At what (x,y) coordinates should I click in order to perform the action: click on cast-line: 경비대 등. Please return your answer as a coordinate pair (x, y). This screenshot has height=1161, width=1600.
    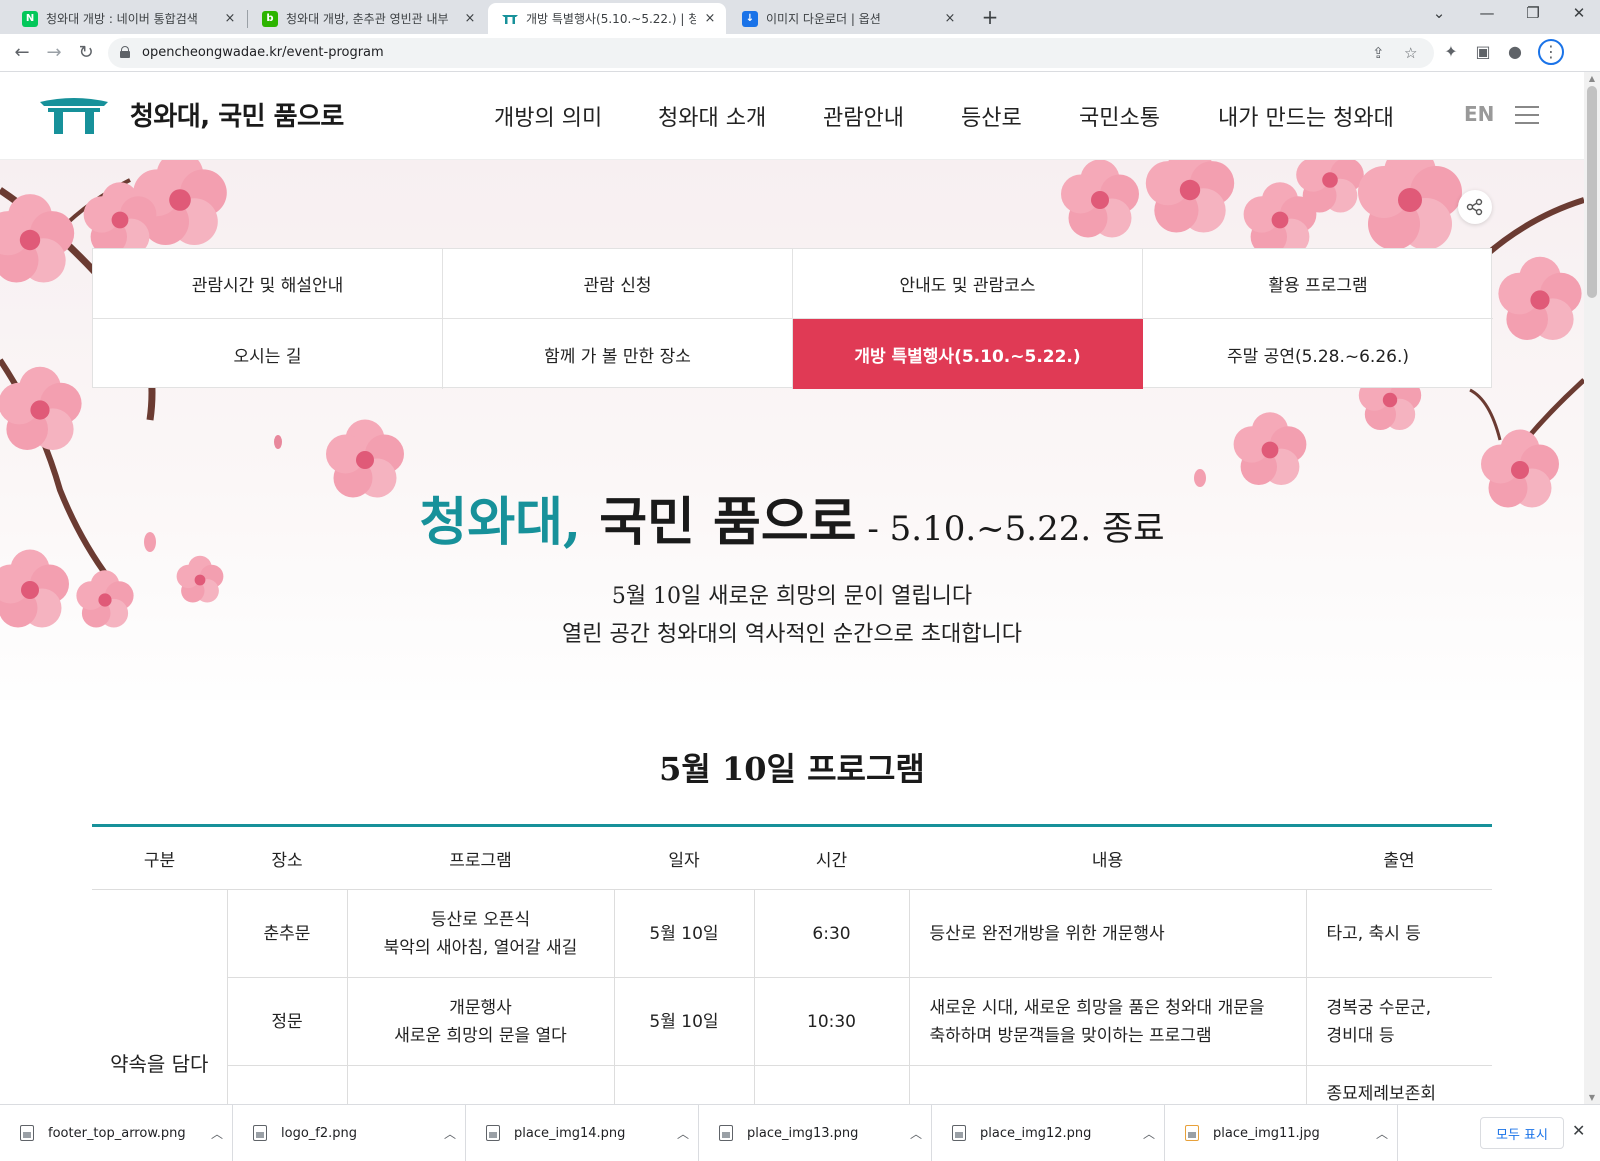
    Looking at the image, I should click on (1360, 1035).